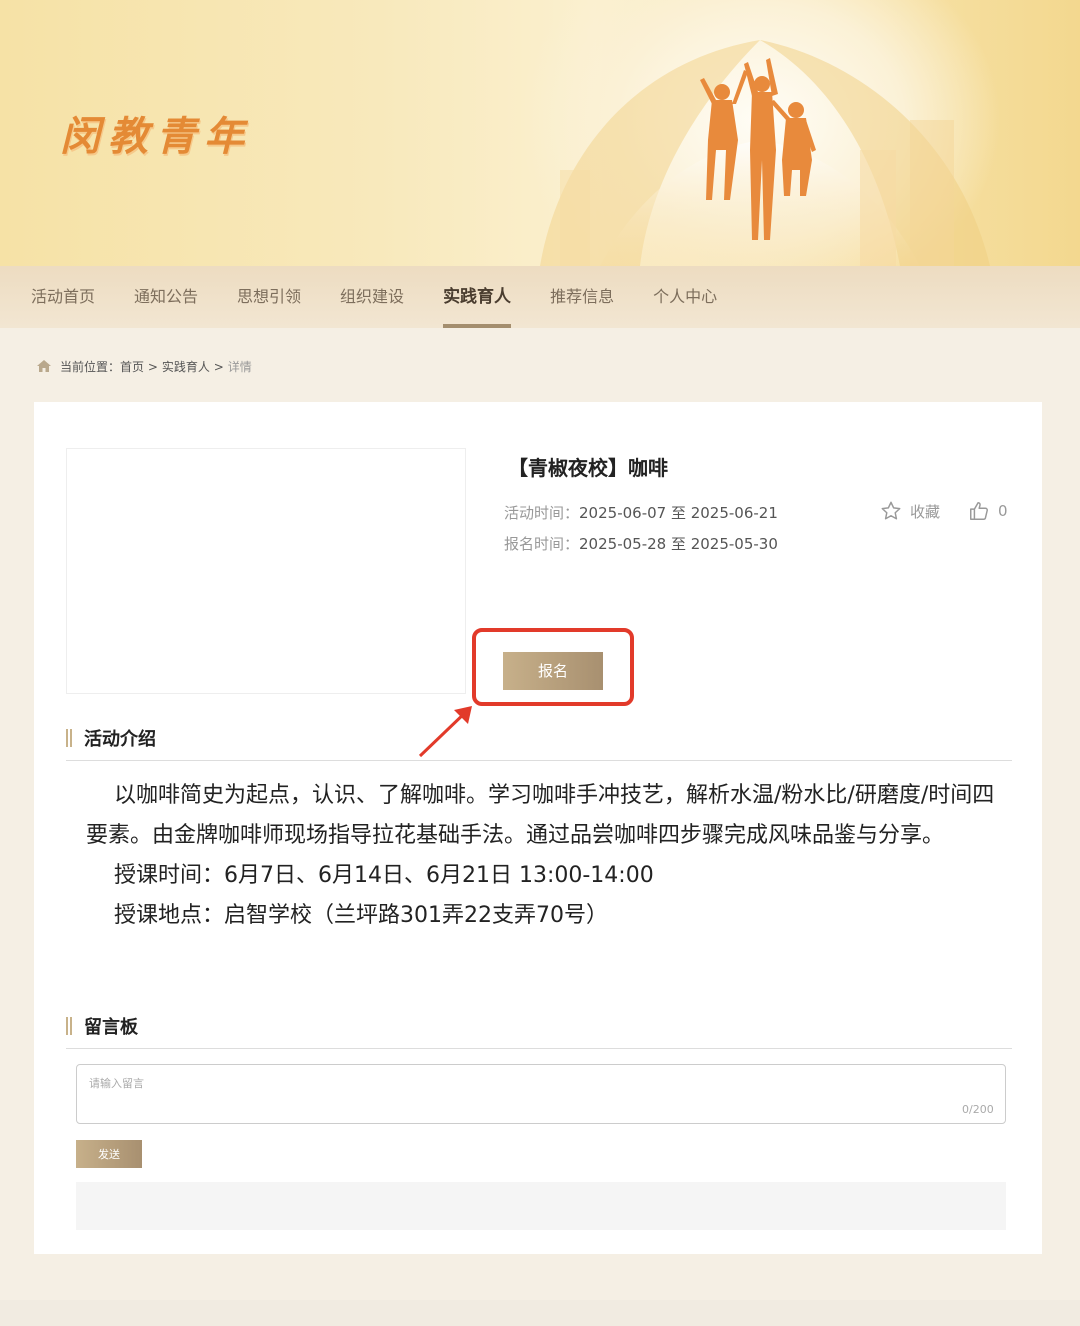  Describe the element at coordinates (582, 297) in the screenshot. I see `nav-item-recommend: 推荐信息` at that location.